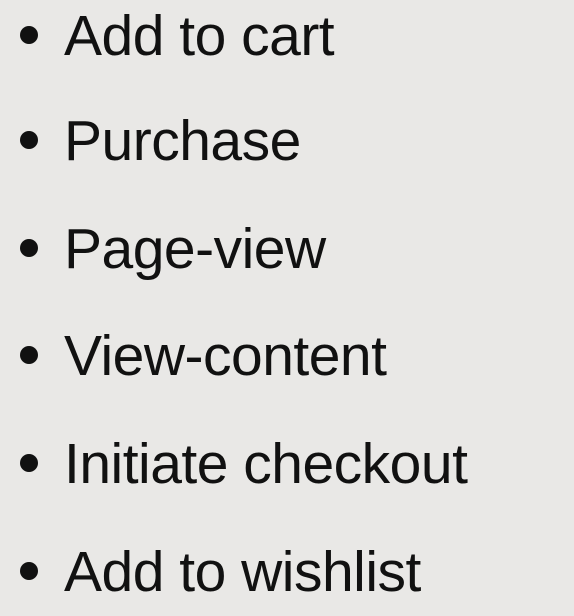 The image size is (574, 616). I want to click on list-item: Page-view, so click(287, 253).